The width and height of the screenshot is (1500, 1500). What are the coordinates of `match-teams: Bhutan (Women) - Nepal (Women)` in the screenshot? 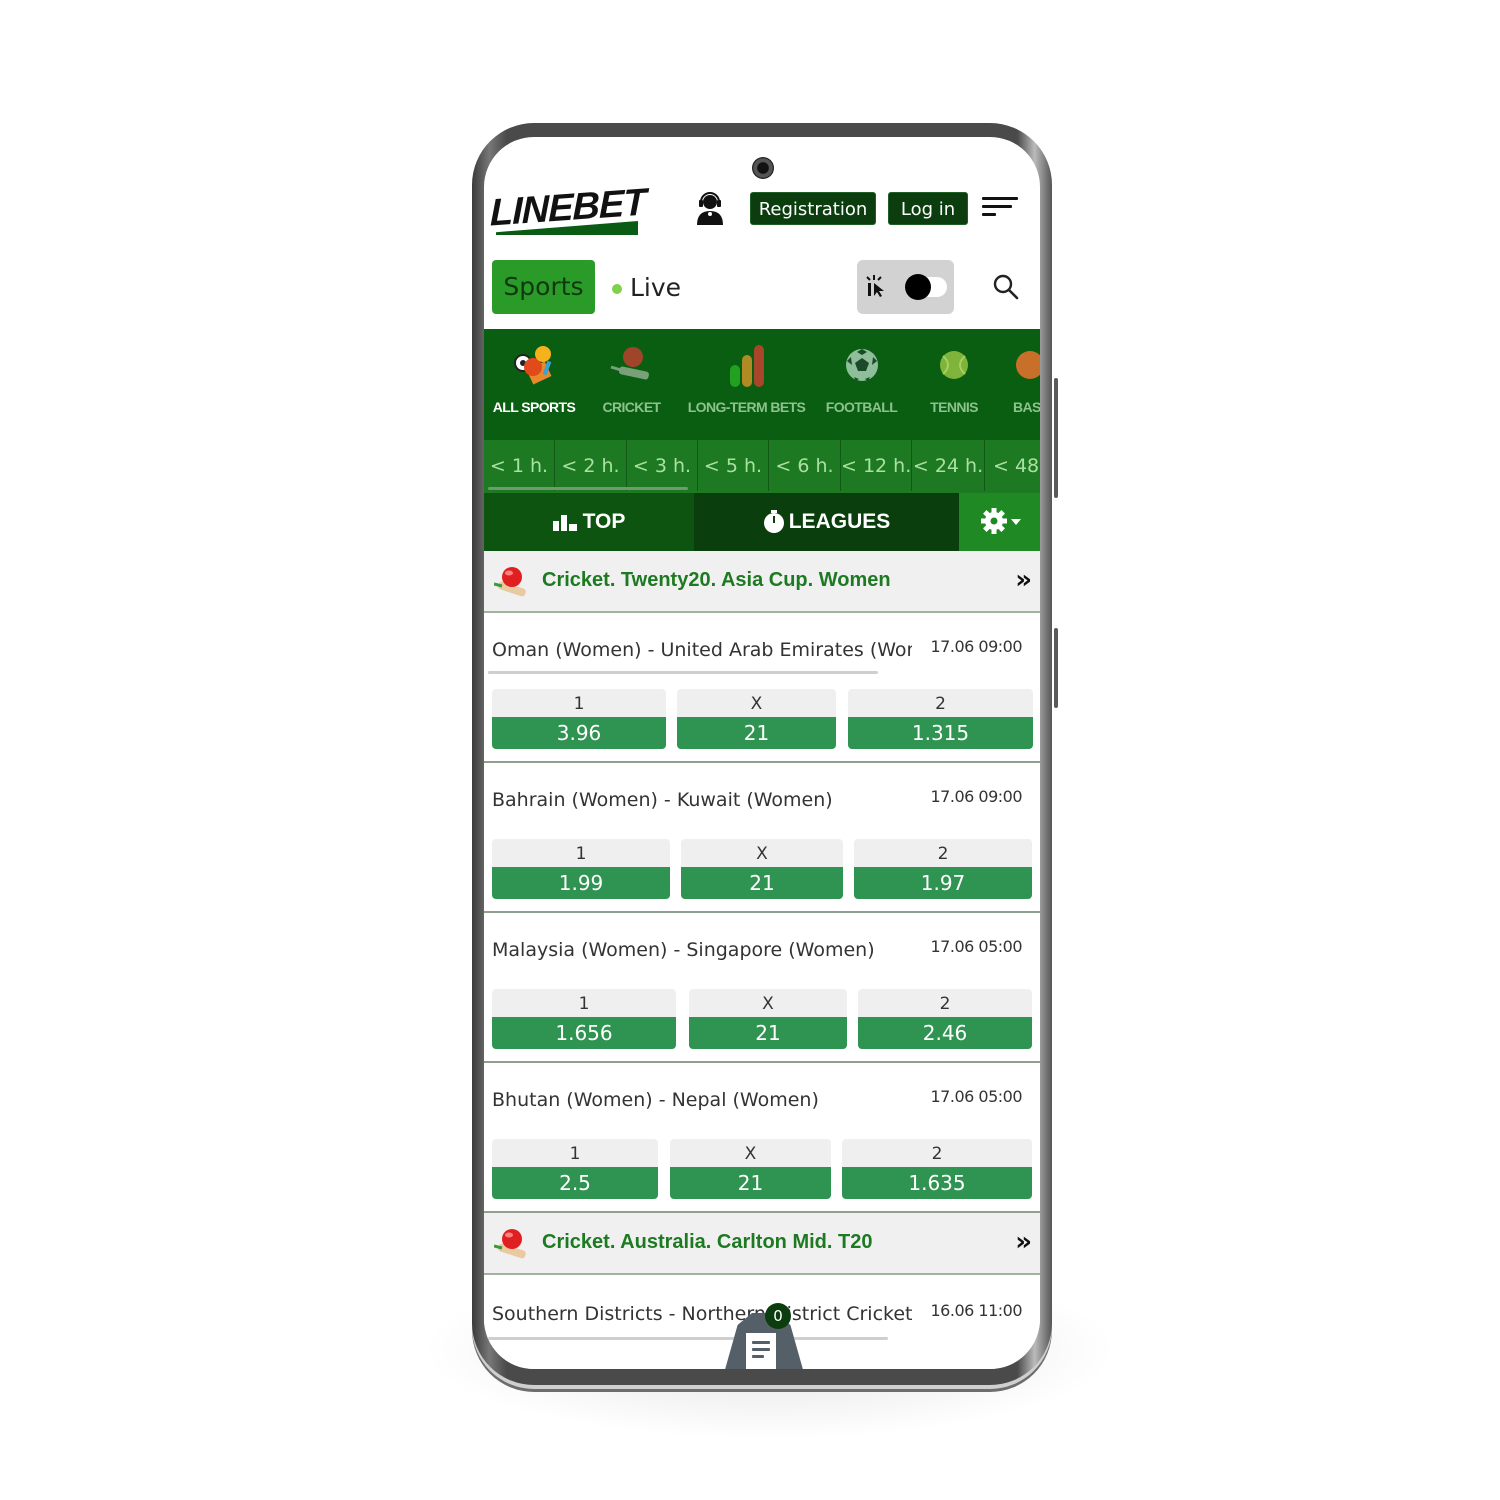 It's located at (702, 1100).